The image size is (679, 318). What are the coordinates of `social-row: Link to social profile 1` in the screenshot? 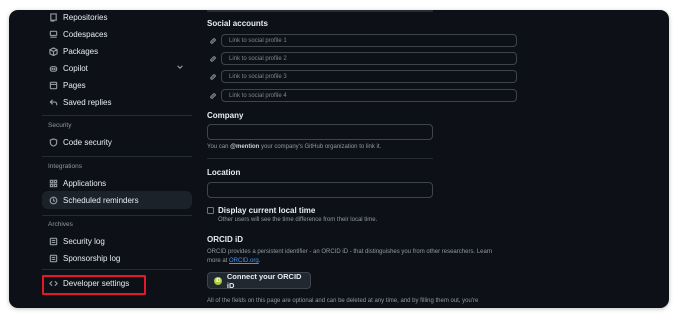 It's located at (362, 40).